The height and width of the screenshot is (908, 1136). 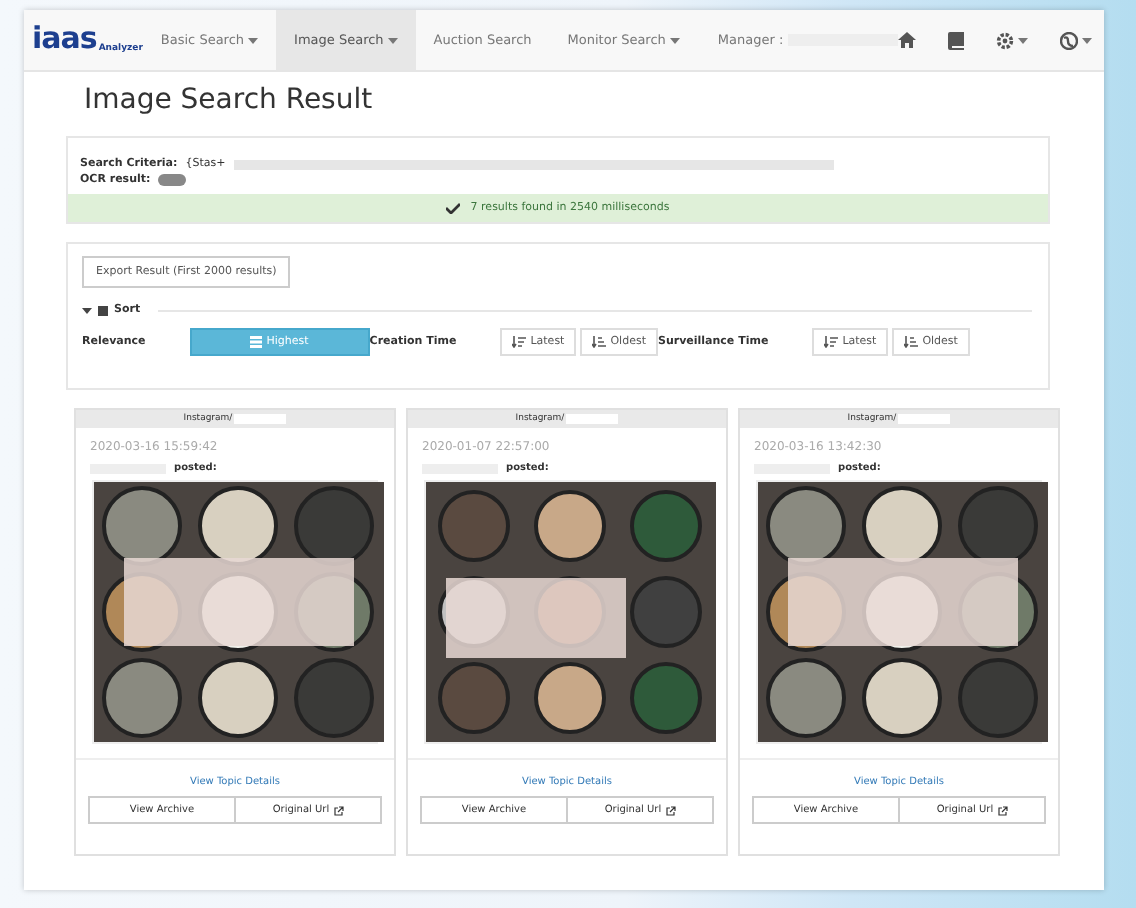 I want to click on sort-icon, so click(x=103, y=310).